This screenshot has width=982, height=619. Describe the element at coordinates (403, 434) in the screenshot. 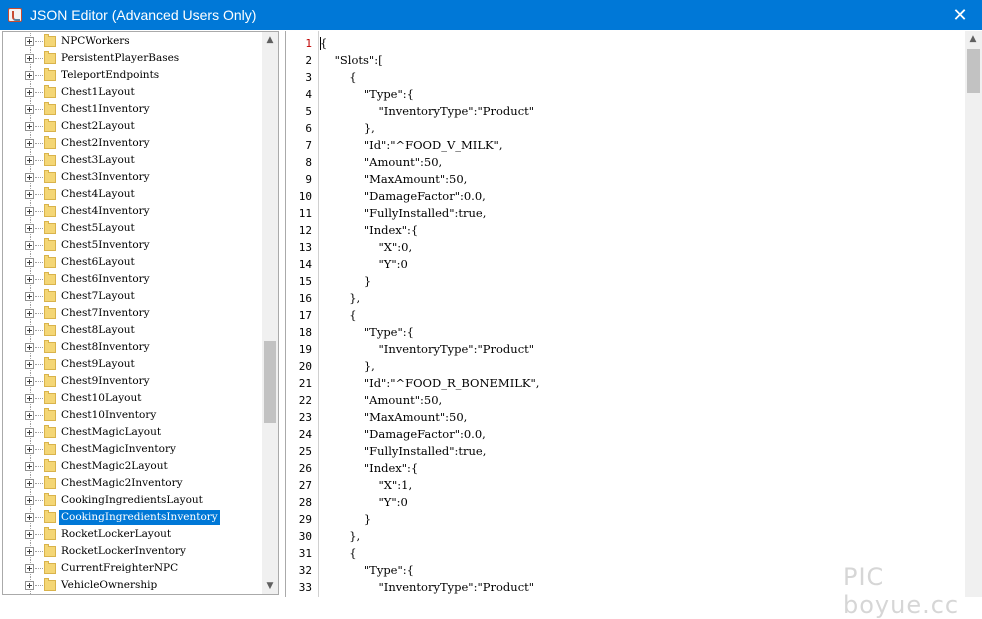

I see `code-line: "DamageFactor":0.0,` at that location.